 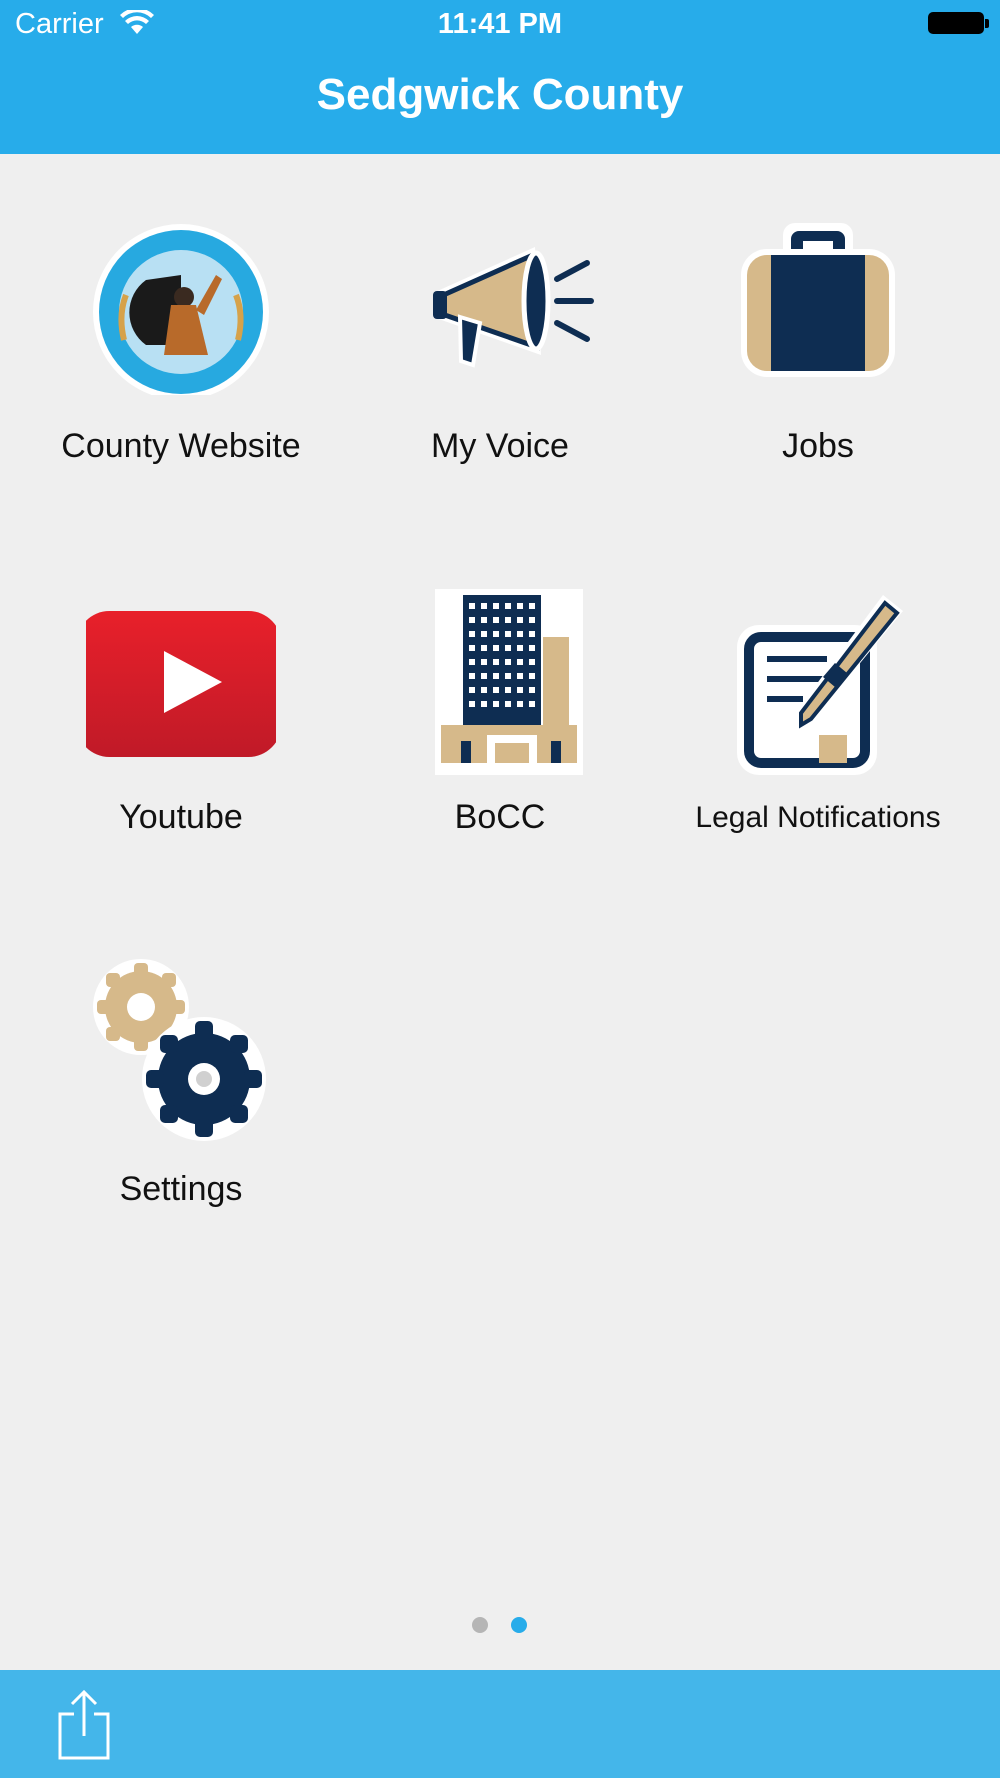 I want to click on document-pen-icon, so click(x=820, y=685).